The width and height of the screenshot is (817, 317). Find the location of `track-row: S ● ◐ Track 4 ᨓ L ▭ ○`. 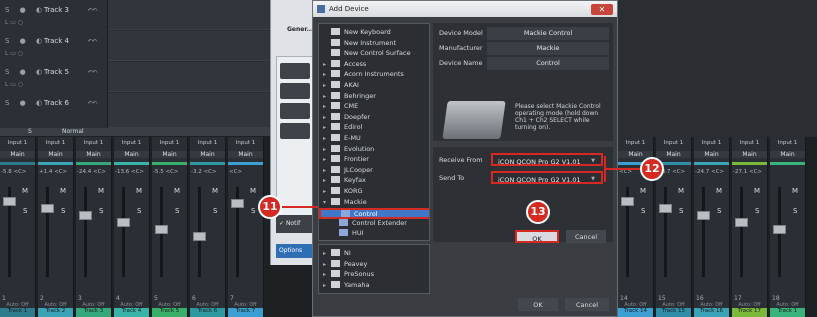

track-row: S ● ◐ Track 4 ᨓ L ▭ ○ is located at coordinates (135, 46).